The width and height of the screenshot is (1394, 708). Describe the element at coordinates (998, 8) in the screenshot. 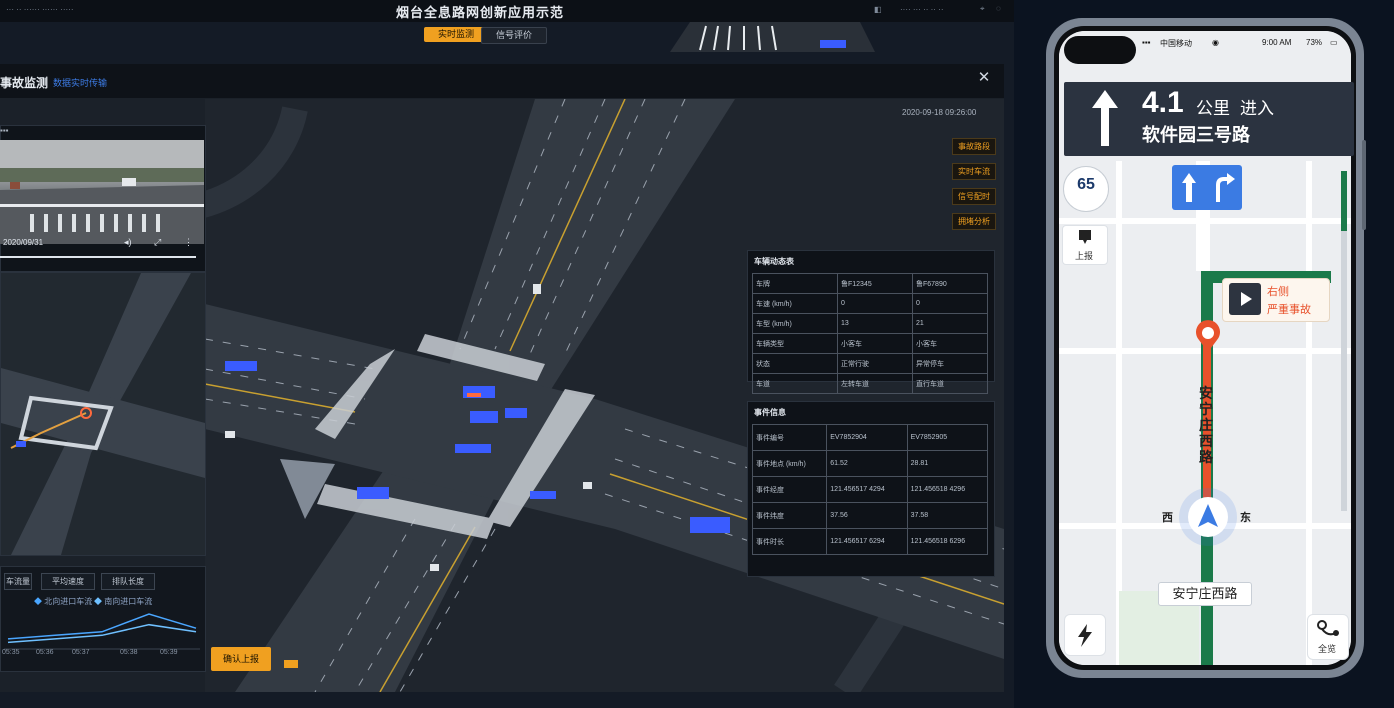

I see `power-icon: ◌` at that location.